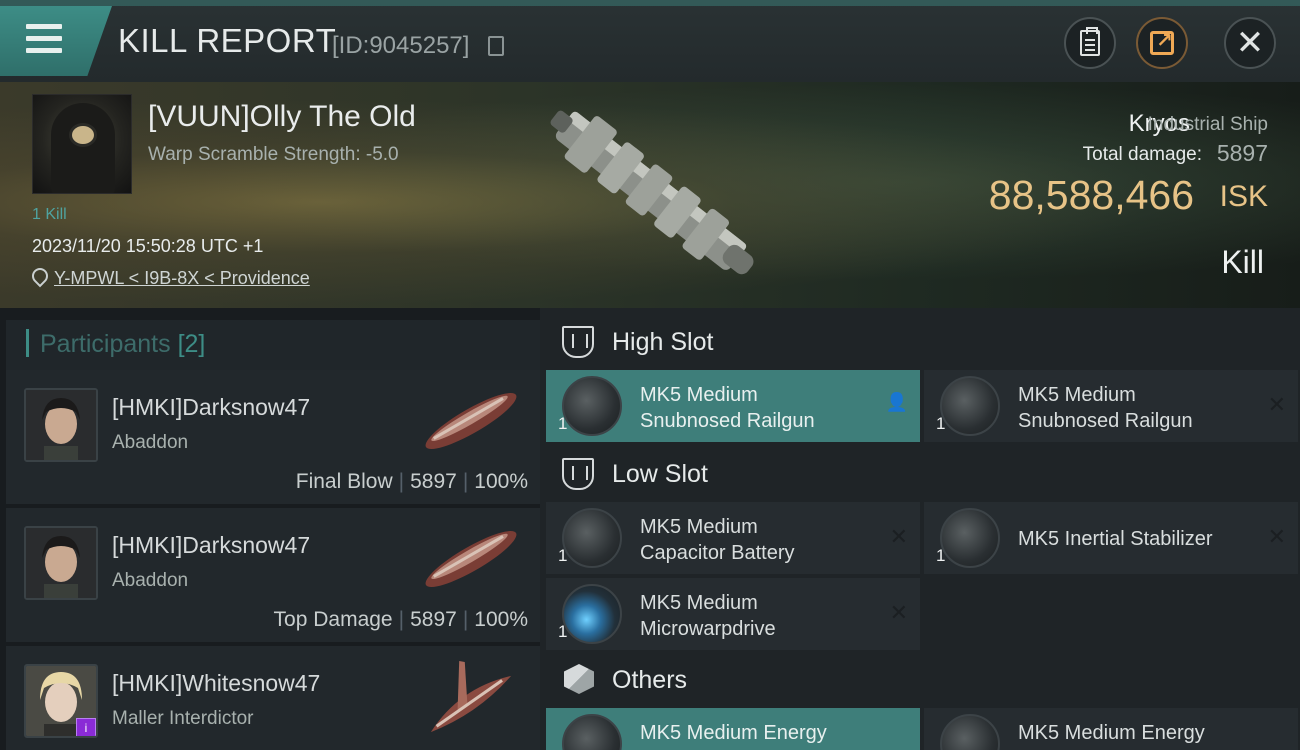  What do you see at coordinates (1111, 733) in the screenshot?
I see `module-name-line1: MK5 Medium Energy` at bounding box center [1111, 733].